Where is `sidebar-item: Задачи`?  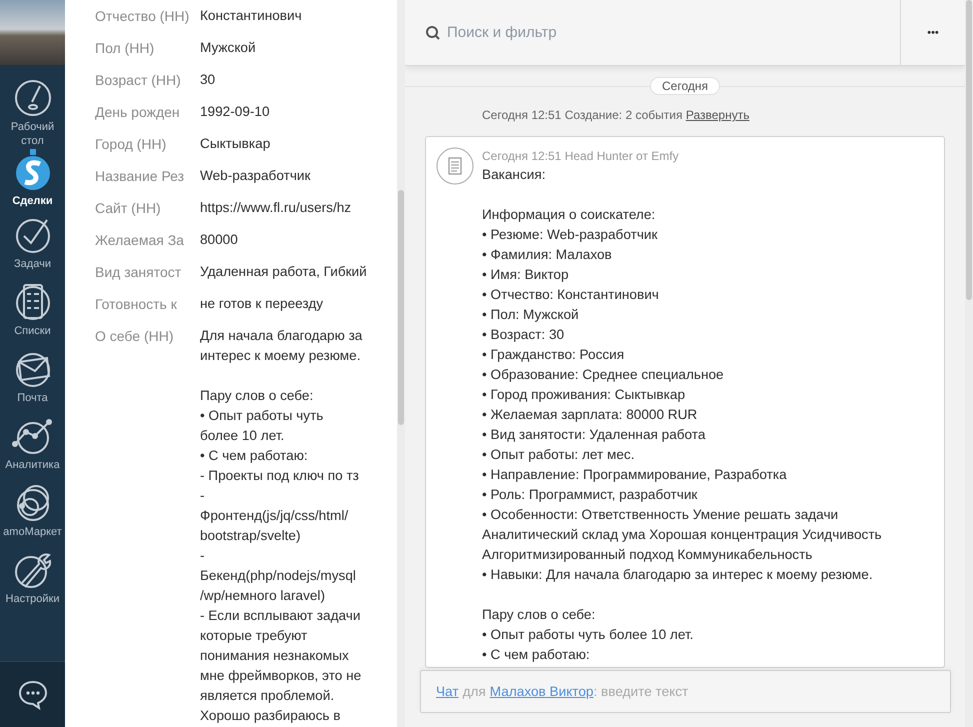
sidebar-item: Задачи is located at coordinates (32, 248).